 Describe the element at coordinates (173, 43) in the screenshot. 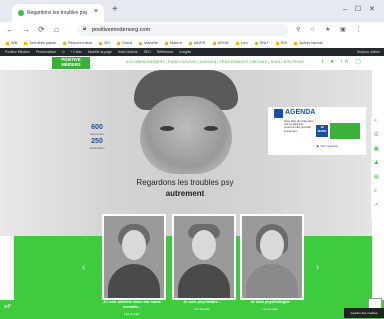

I see `bookmark-item: Mabrut` at that location.